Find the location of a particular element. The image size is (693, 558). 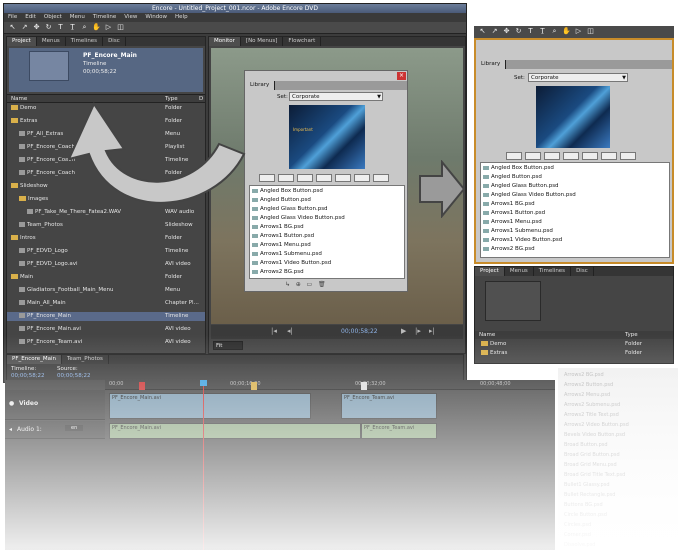

monitor-timecode: 00;00;58;22 is located at coordinates (359, 331).